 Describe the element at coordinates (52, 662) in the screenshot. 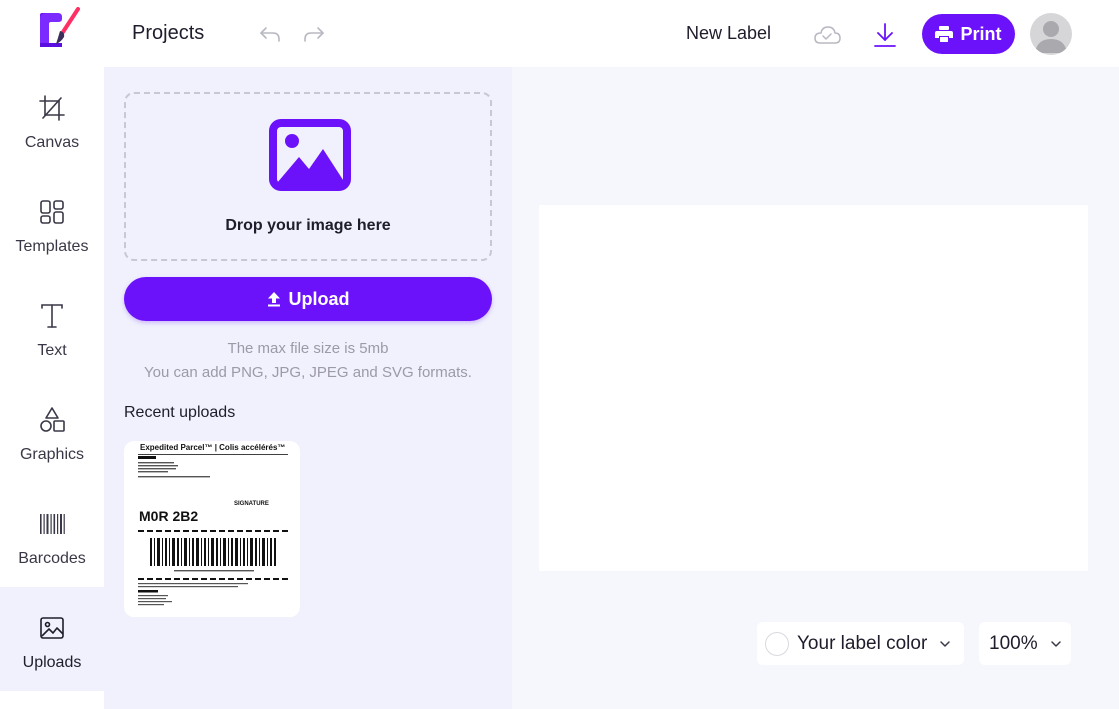

I see `nav-label-uploads: Uploads` at that location.